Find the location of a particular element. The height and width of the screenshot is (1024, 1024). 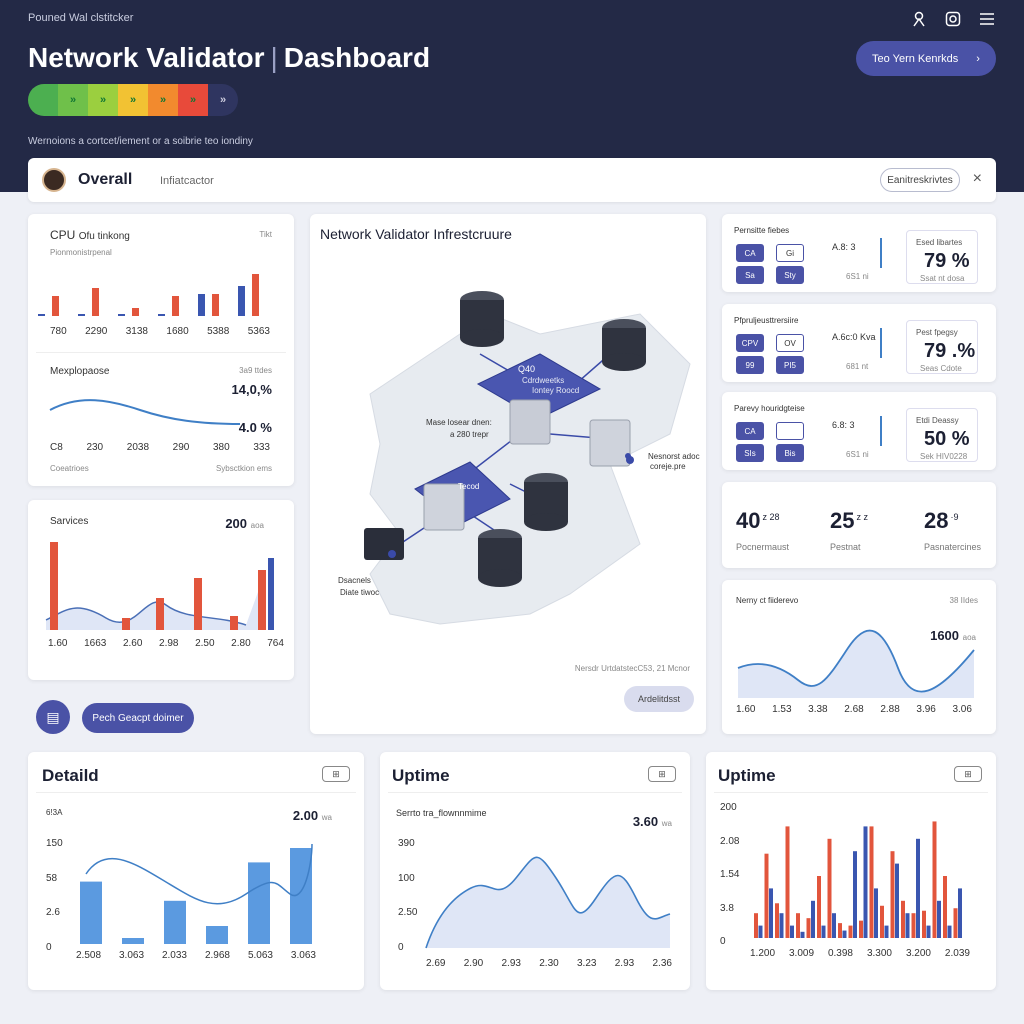

services-tick: 2.98 is located at coordinates (169, 643).